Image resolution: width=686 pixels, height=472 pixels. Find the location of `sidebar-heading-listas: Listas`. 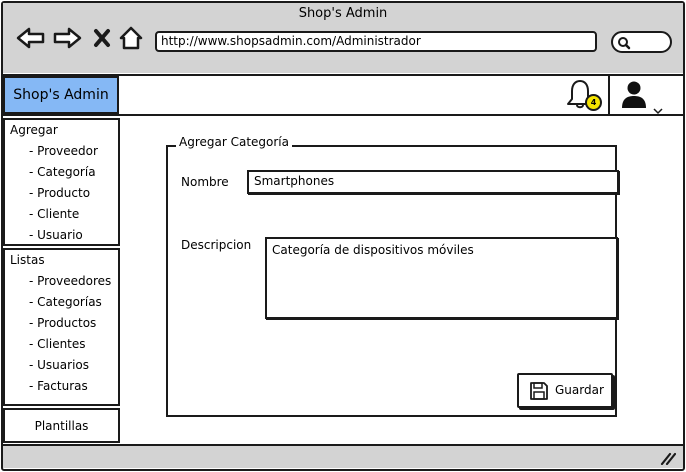

sidebar-heading-listas: Listas is located at coordinates (27, 260).